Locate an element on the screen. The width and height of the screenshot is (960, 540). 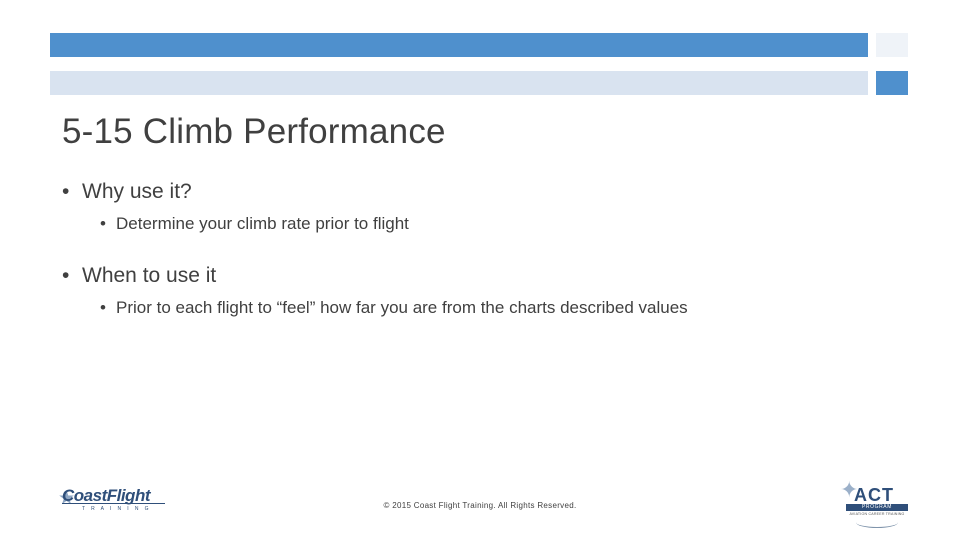
header-bar-primary is located at coordinates (459, 45).